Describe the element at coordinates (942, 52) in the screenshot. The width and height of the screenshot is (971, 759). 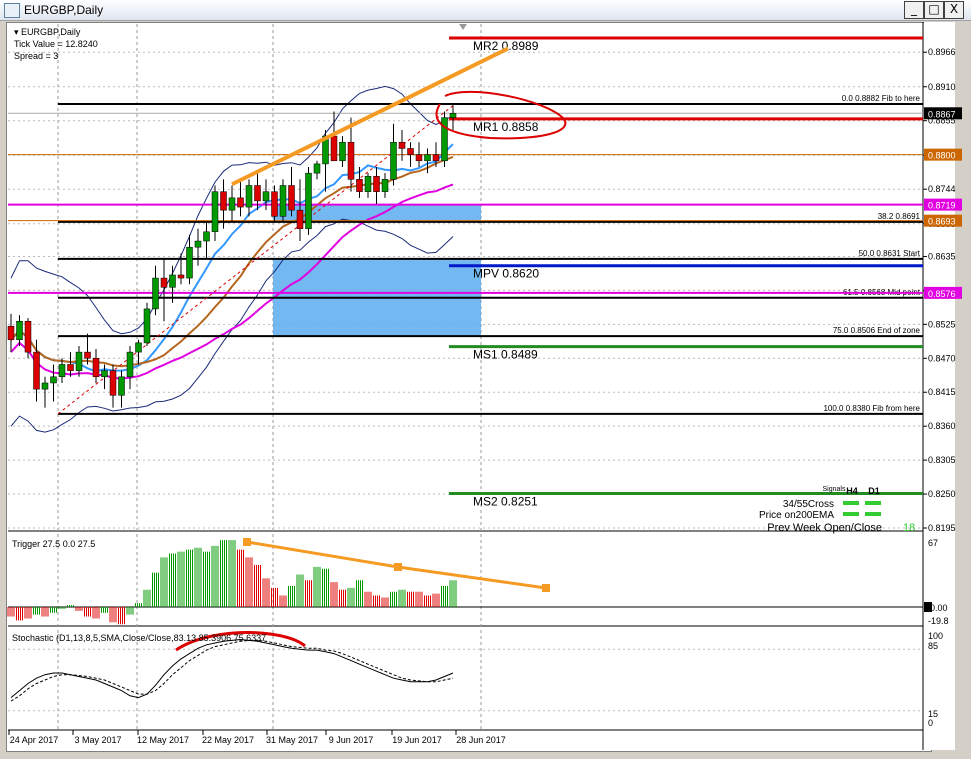
I see `price-tick-label: 0.8966` at that location.